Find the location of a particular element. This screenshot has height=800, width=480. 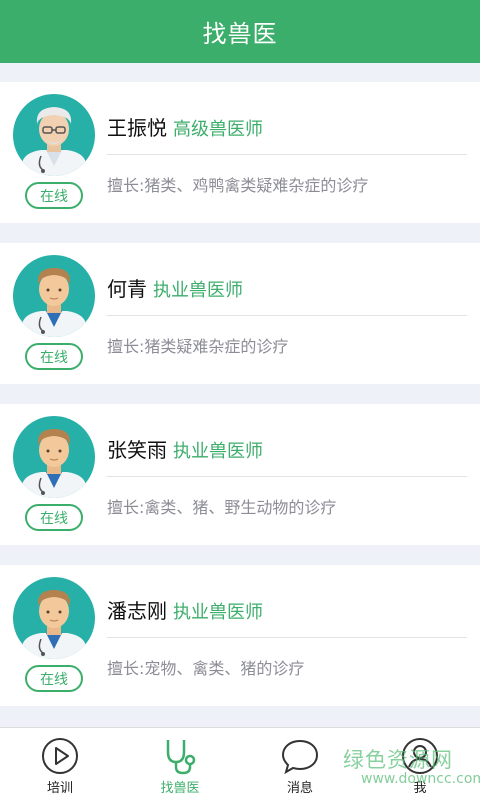

doctor-specialty: 擅长:禽类、猪、野生动物的诊疗 is located at coordinates (222, 507).